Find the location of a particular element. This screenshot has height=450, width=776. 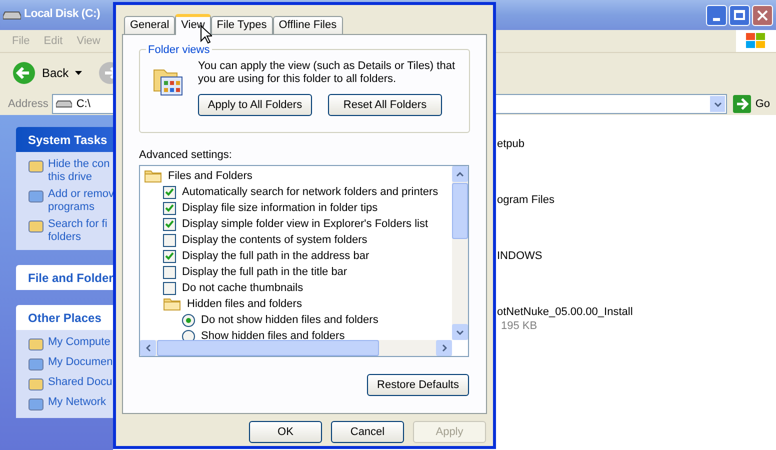

vertical-scrollbar is located at coordinates (460, 253).